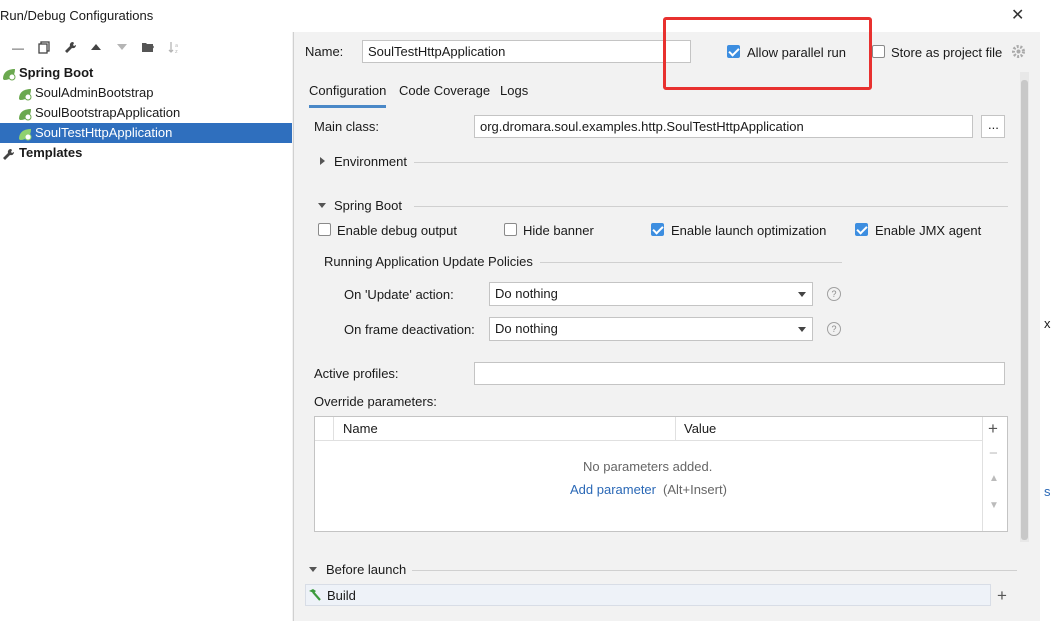 The width and height of the screenshot is (1054, 621). What do you see at coordinates (1024, 310) in the screenshot?
I see `scrollbar-thumb` at bounding box center [1024, 310].